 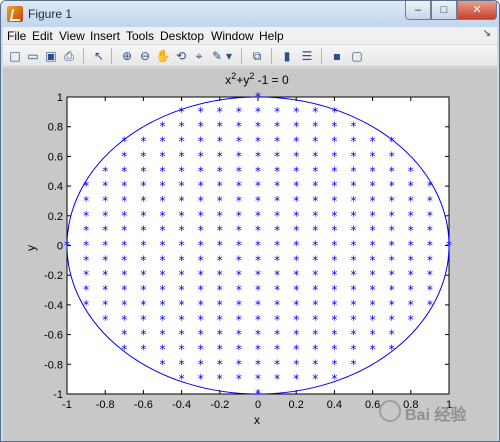 I want to click on hide-tools-icon: ▪, so click(x=337, y=56).